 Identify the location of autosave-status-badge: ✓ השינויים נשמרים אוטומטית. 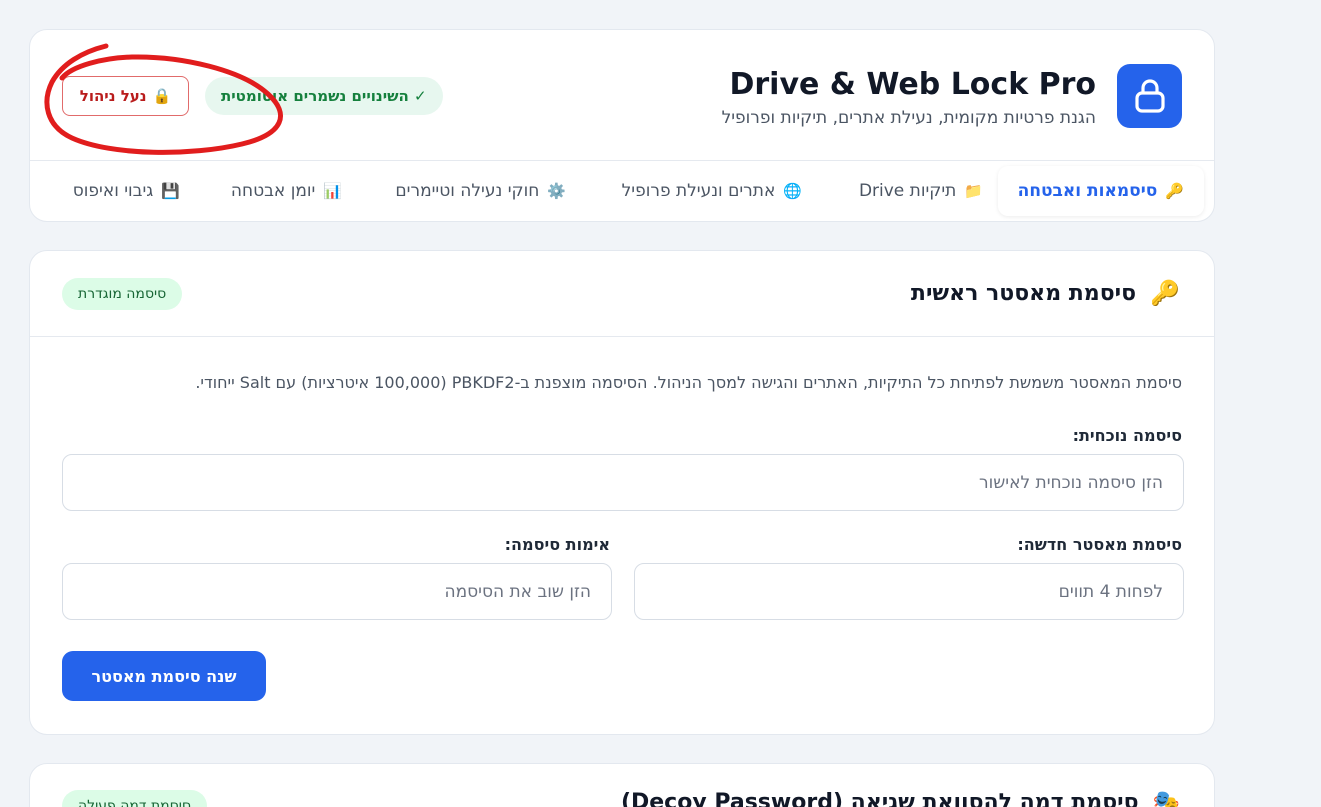
(324, 96).